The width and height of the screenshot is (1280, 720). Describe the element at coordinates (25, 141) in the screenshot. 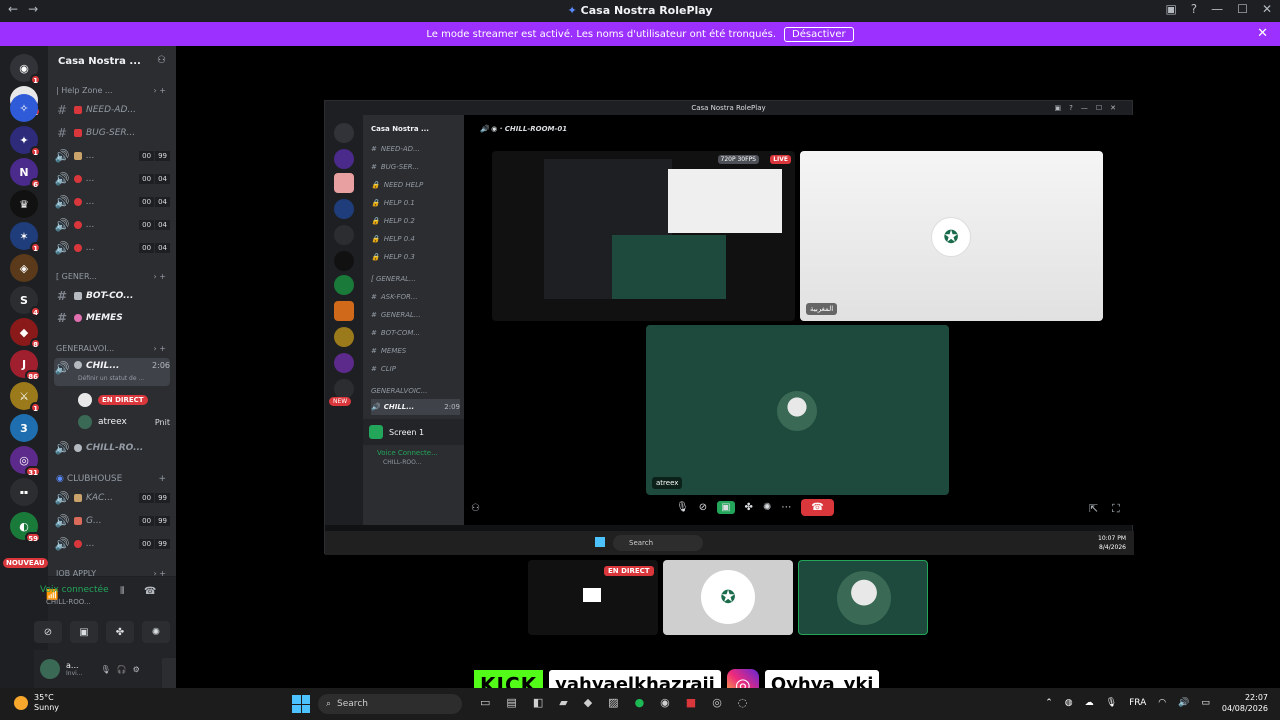

I see `server-icon-3: ✦ 1` at that location.